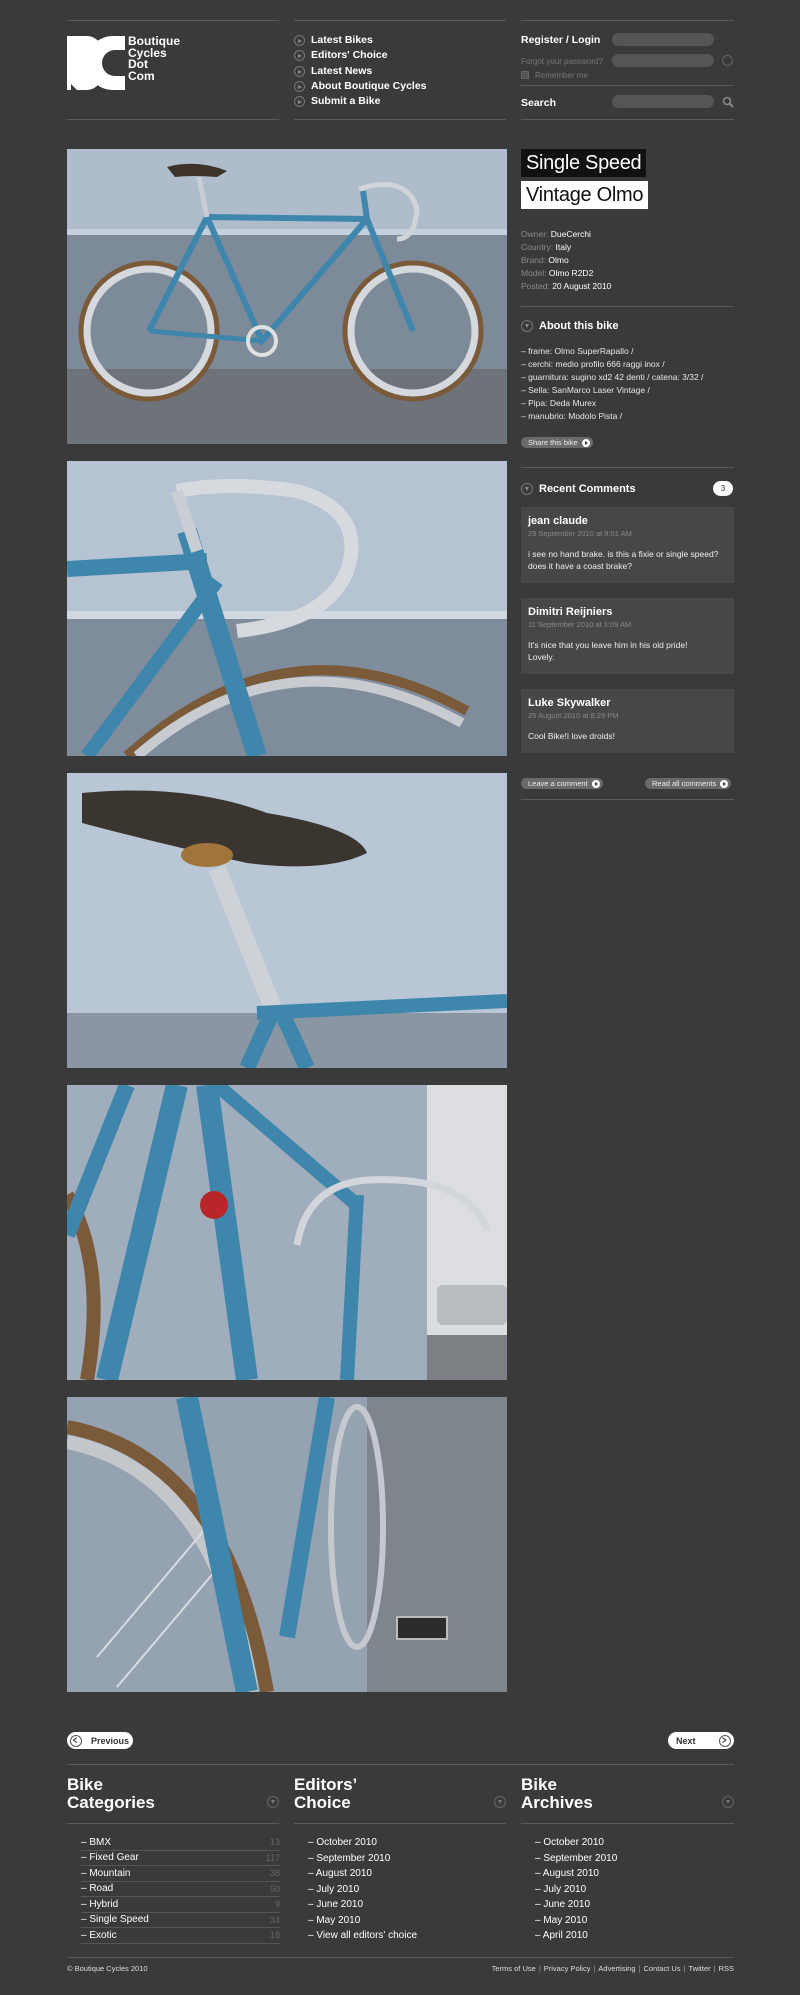 This screenshot has width=800, height=1995. I want to click on about-heading: About this bike, so click(569, 326).